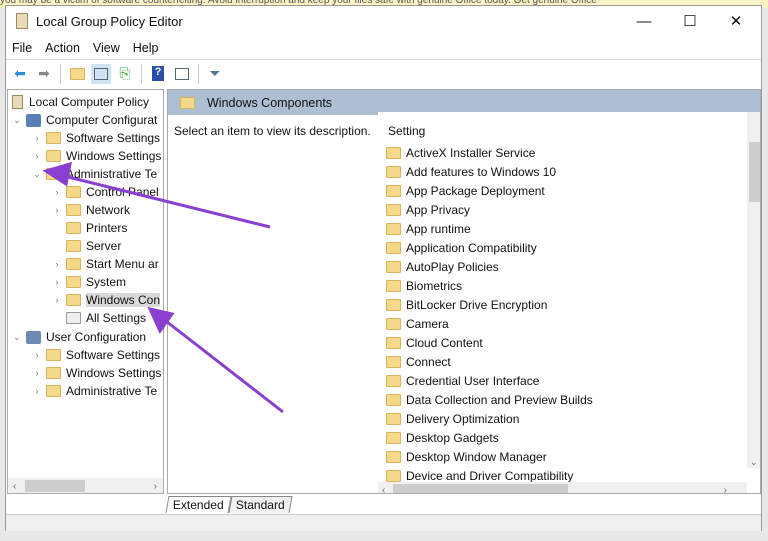 The image size is (768, 541). I want to click on tree-control-panel: › Control Panel, so click(105, 192).